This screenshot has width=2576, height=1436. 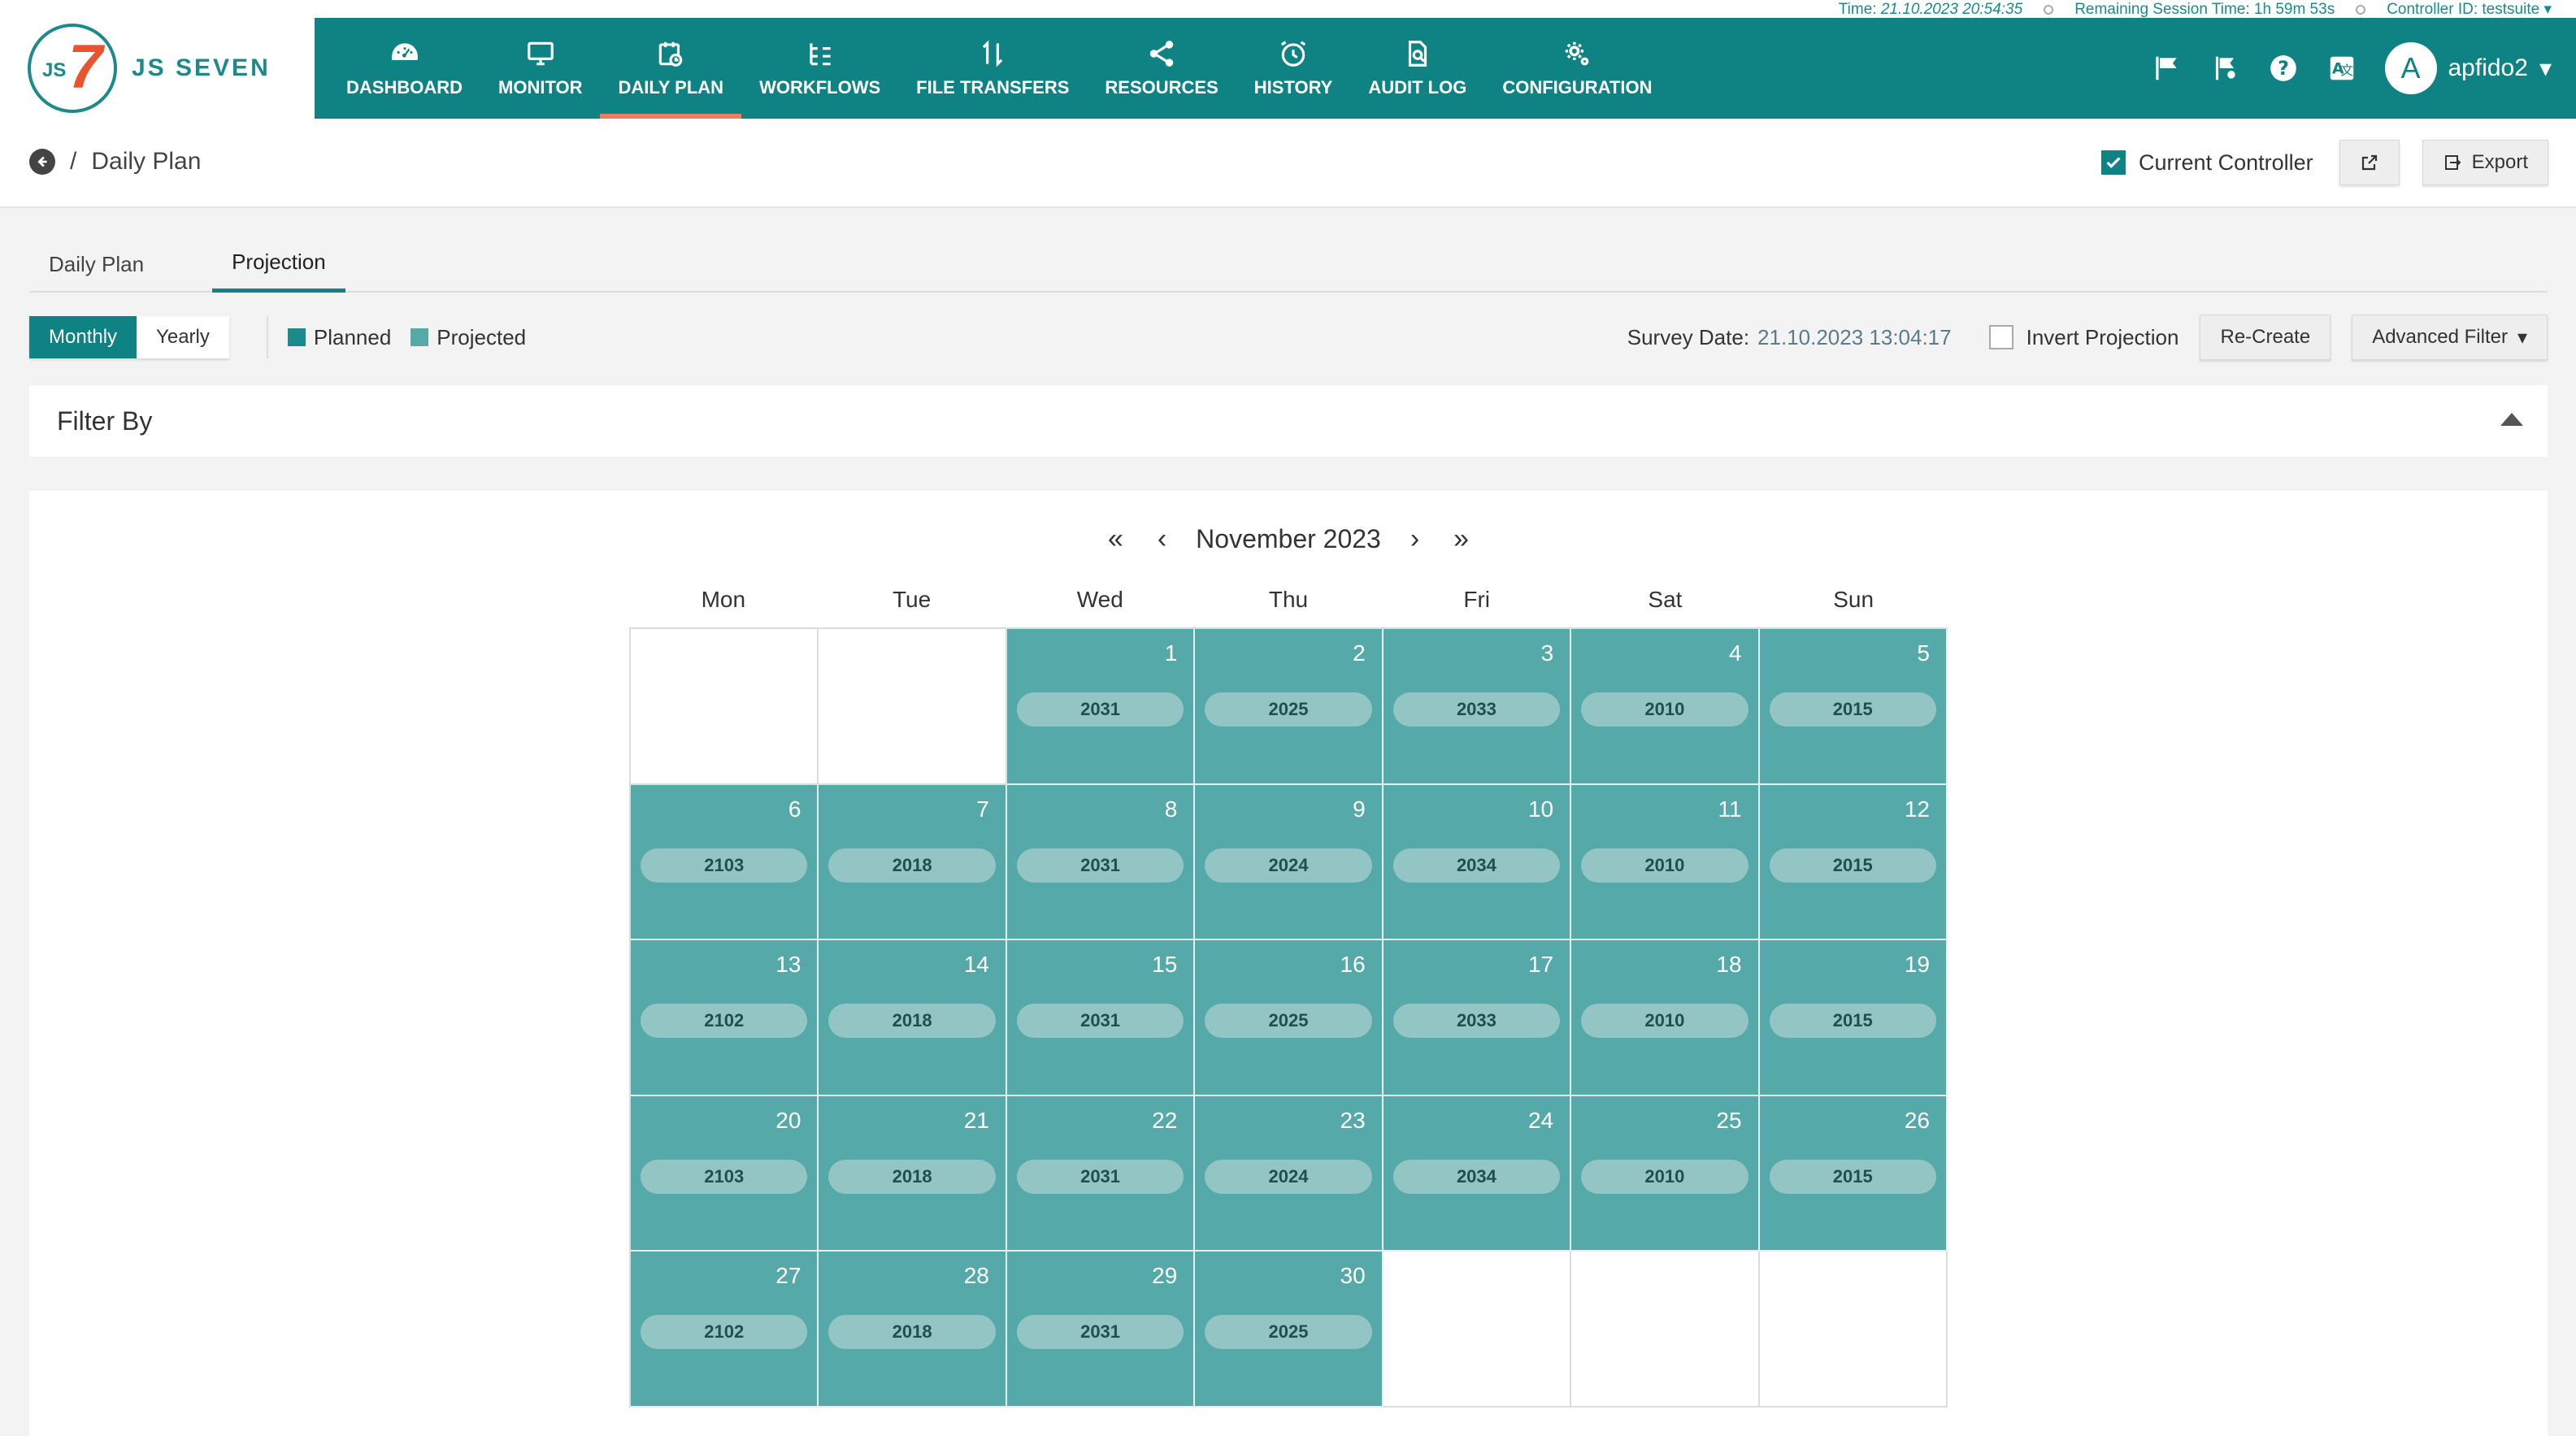 I want to click on back-arrow-icon, so click(x=42, y=162).